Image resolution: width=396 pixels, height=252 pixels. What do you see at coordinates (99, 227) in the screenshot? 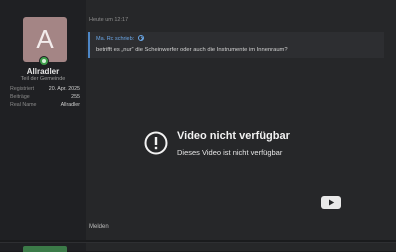
I see `report-link: Melden` at bounding box center [99, 227].